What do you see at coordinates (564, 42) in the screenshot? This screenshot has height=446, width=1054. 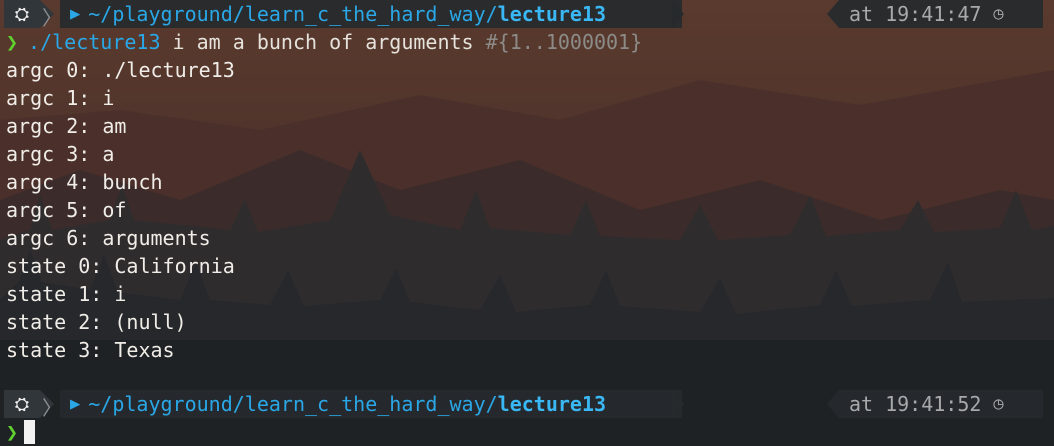 I see `command-range: #{1..1000001}` at bounding box center [564, 42].